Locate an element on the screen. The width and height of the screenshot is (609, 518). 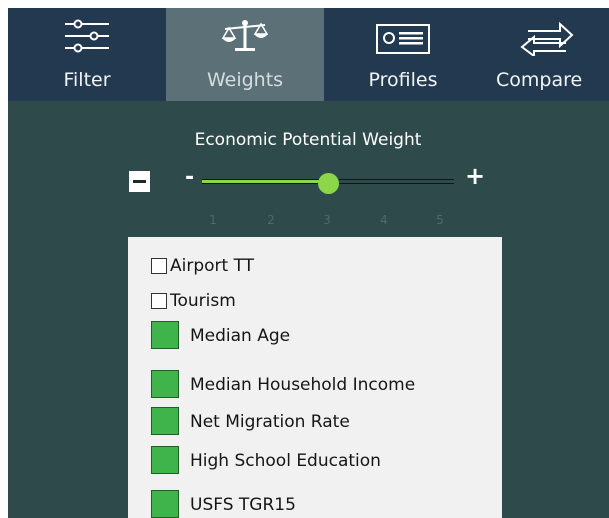
slider-tick-label: 2 is located at coordinates (271, 220).